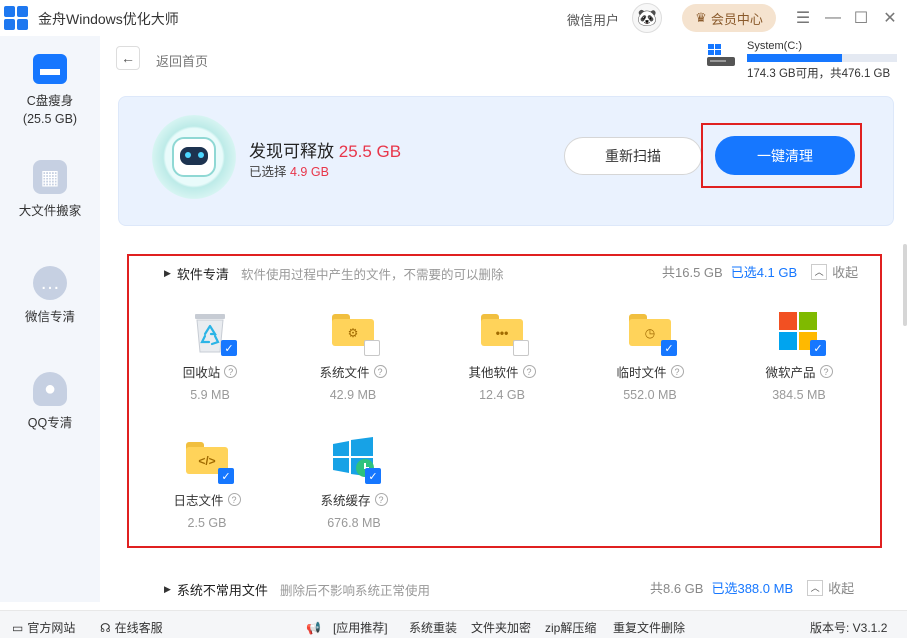 The width and height of the screenshot is (907, 638). I want to click on sidebar-item-large-file-move: ▦ 大文件搬家, so click(50, 190).